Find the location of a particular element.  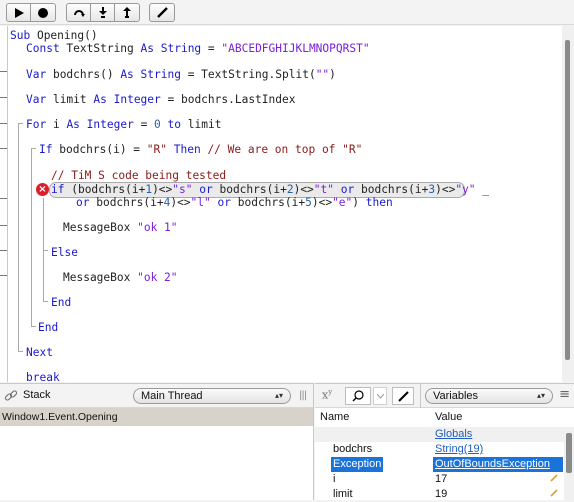

step-out-icon is located at coordinates (127, 12).